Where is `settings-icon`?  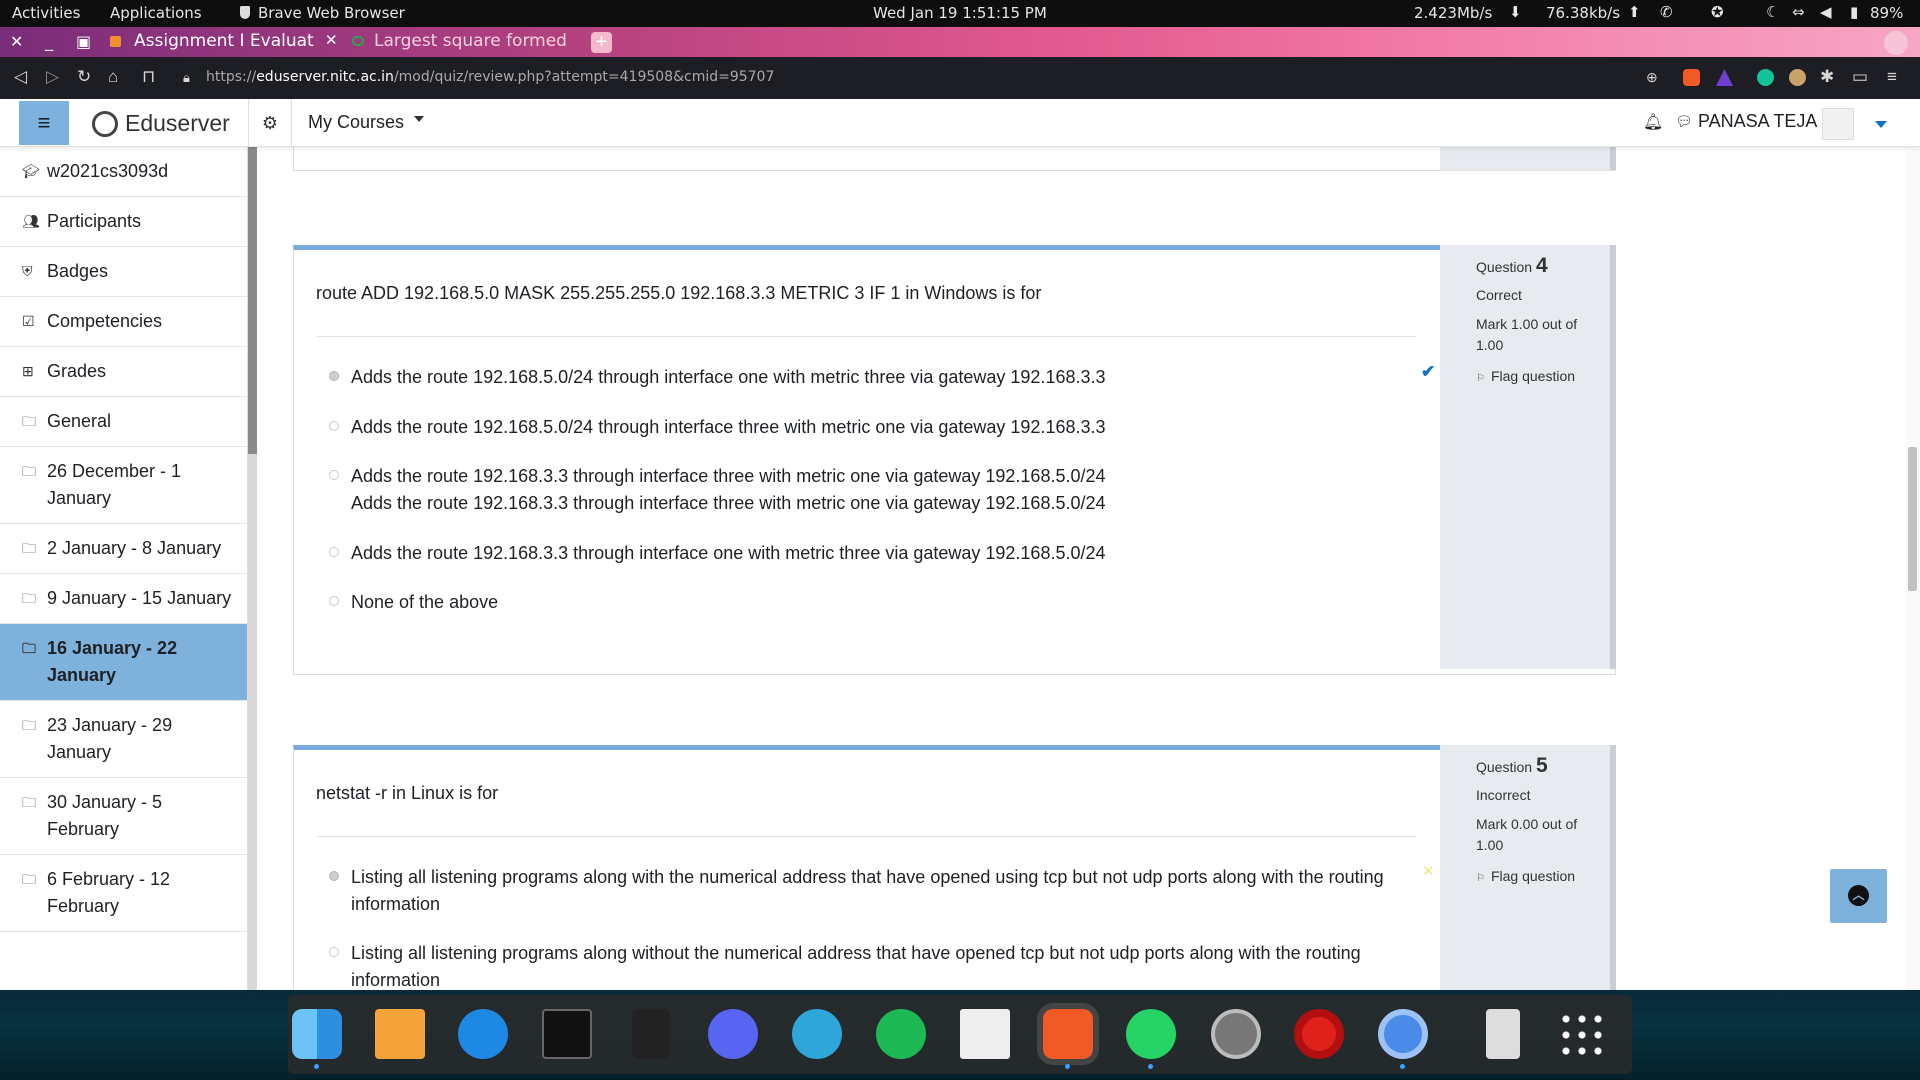 settings-icon is located at coordinates (1236, 1034).